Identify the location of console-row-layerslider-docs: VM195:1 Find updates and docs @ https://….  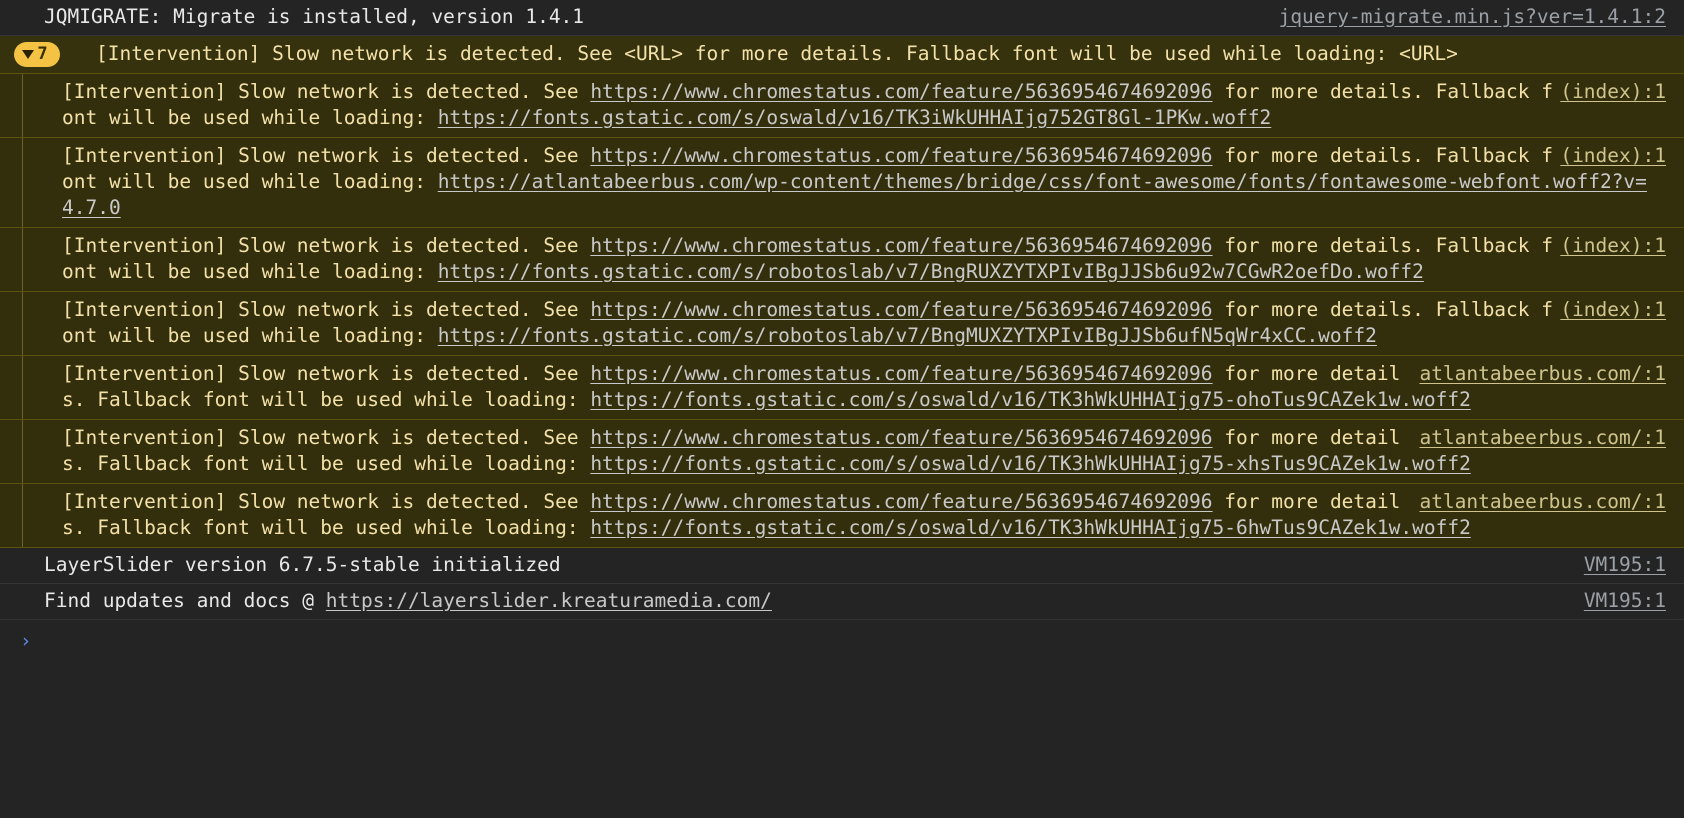
(842, 602).